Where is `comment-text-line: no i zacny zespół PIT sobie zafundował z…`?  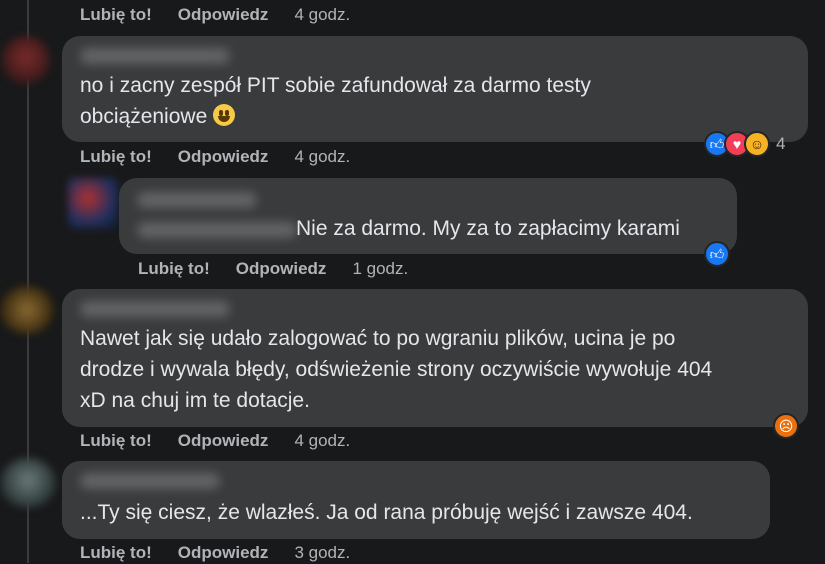 comment-text-line: no i zacny zespół PIT sobie zafundował z… is located at coordinates (335, 85).